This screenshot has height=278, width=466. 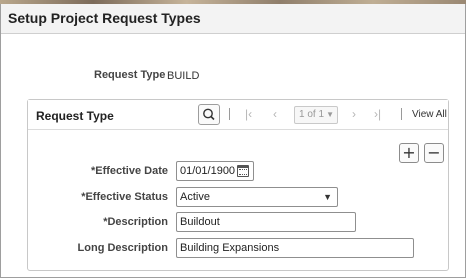 I want to click on description-field: Buildout, so click(x=266, y=222).